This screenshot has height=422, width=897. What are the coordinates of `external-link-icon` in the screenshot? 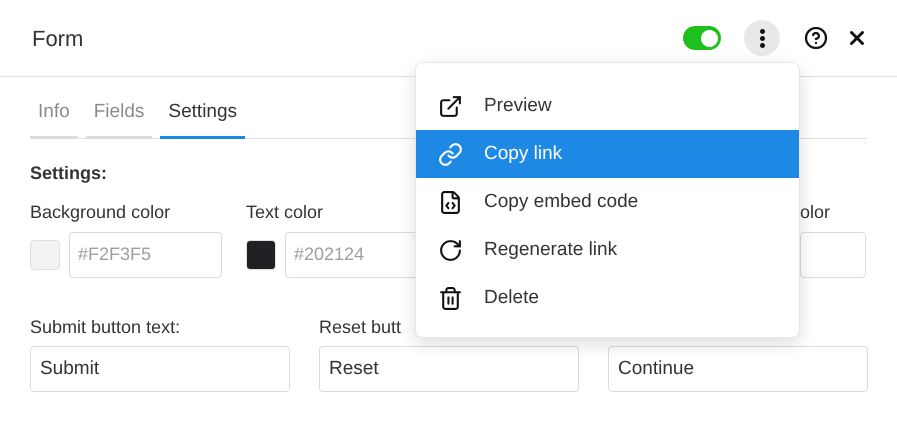 It's located at (450, 106).